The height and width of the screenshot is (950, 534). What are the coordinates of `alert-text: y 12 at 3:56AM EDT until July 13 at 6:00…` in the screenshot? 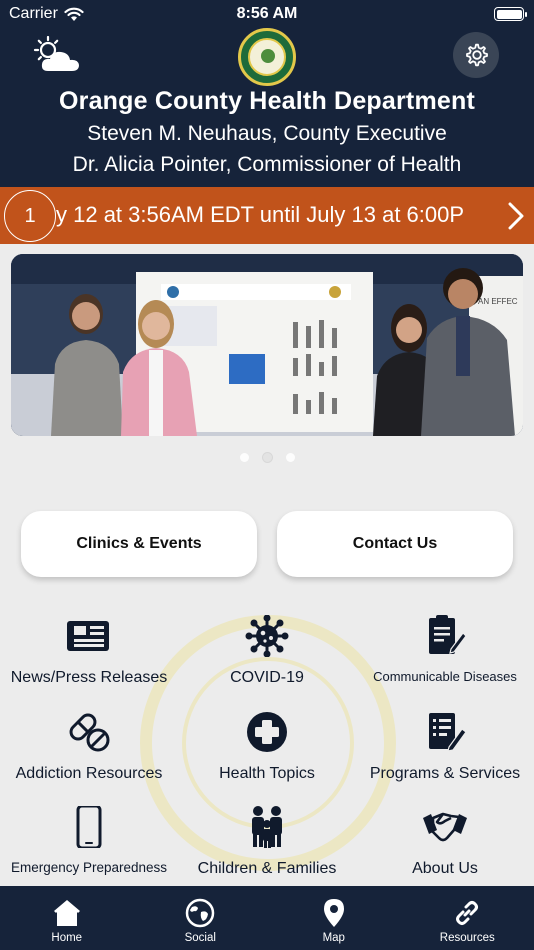 It's located at (260, 214).